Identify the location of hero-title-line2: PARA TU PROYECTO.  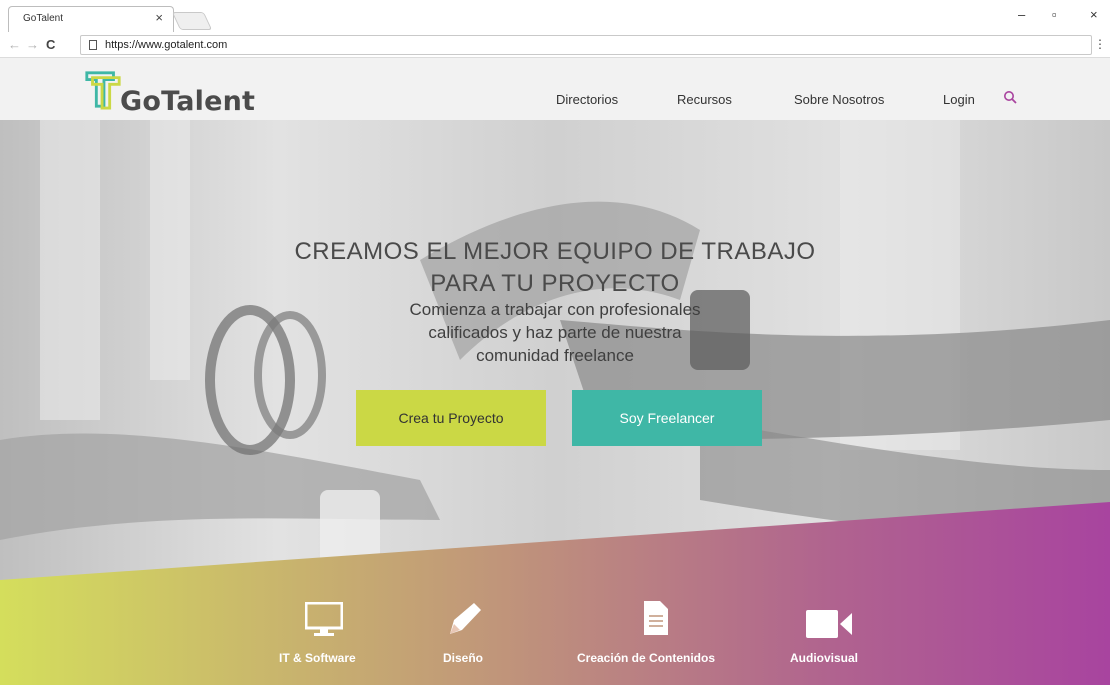
(555, 283).